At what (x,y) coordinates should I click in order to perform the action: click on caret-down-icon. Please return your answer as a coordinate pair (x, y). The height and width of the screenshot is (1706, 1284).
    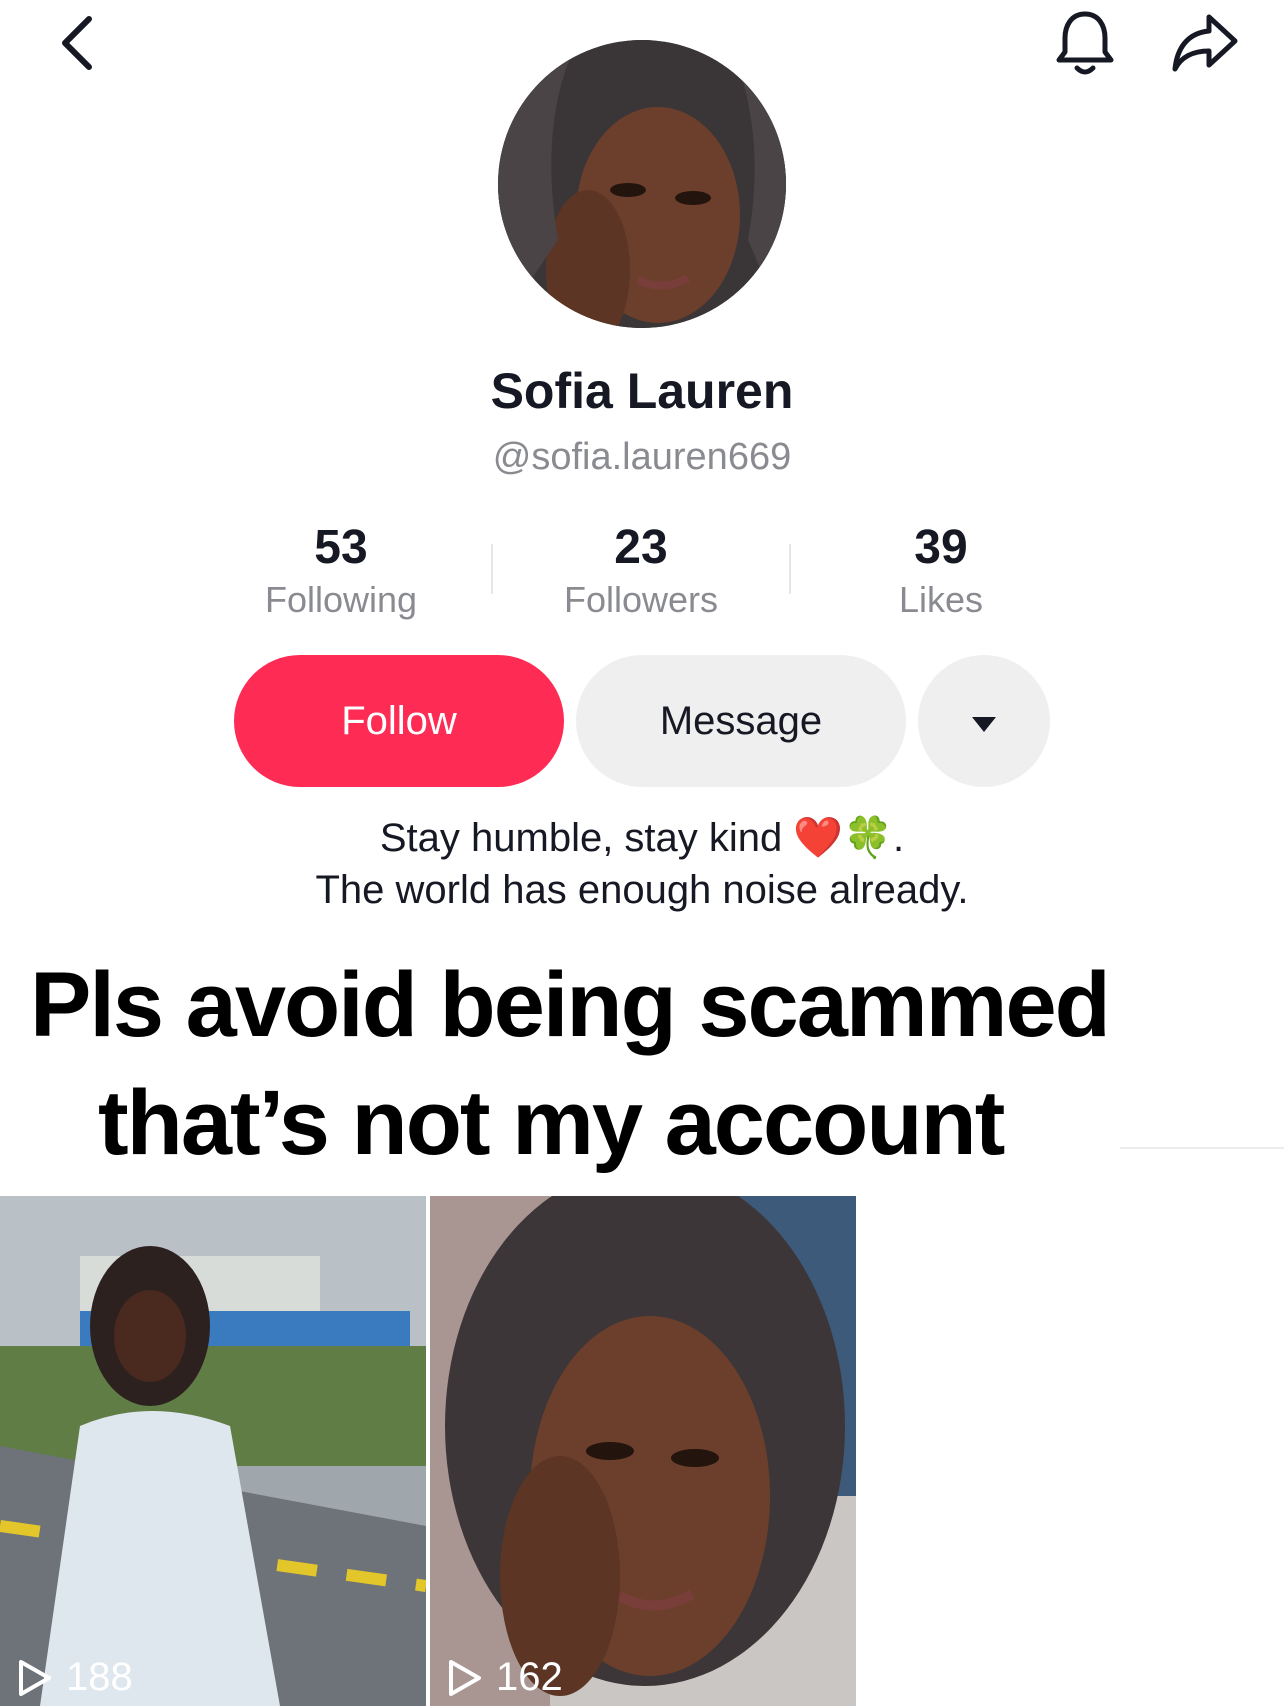
    Looking at the image, I should click on (984, 721).